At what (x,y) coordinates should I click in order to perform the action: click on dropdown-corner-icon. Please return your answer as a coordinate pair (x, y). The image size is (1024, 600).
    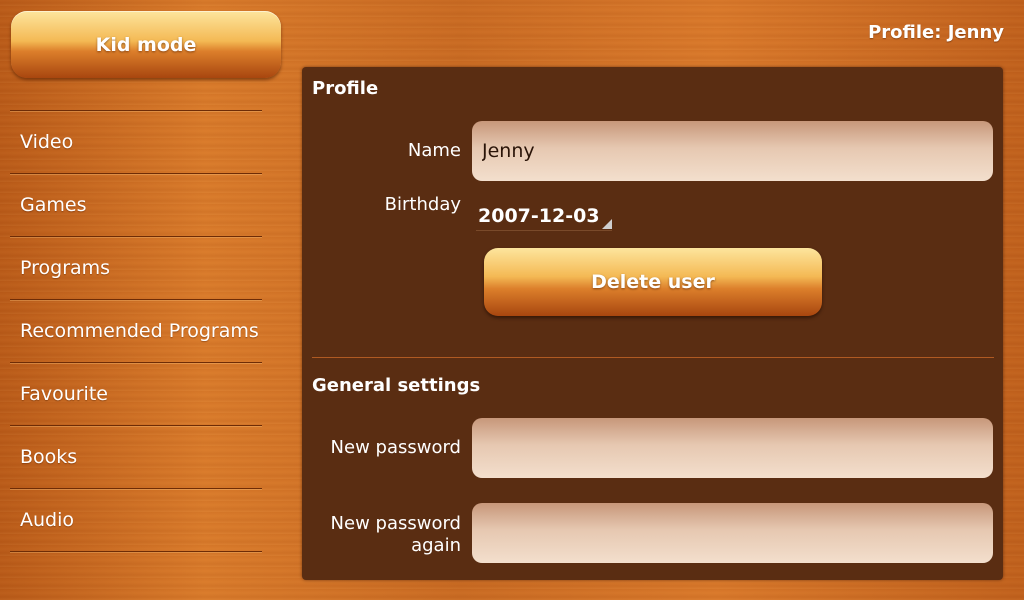
    Looking at the image, I should click on (607, 224).